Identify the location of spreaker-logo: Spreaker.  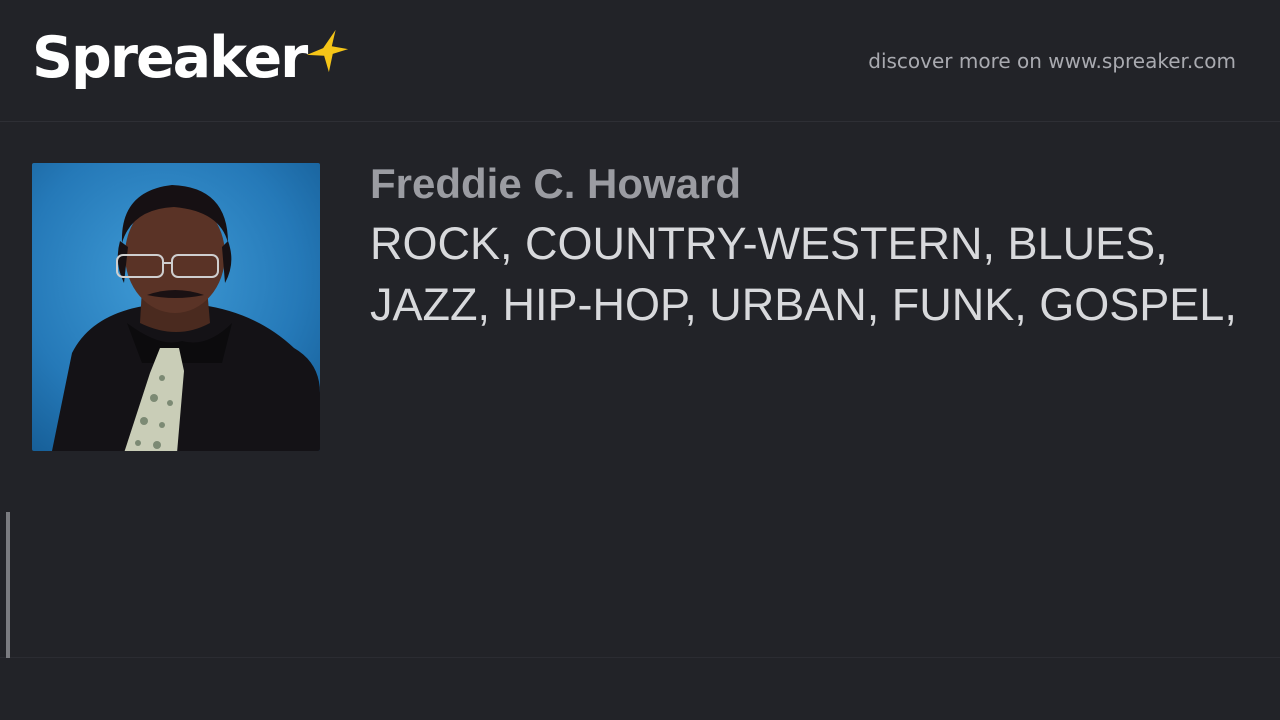
(191, 62).